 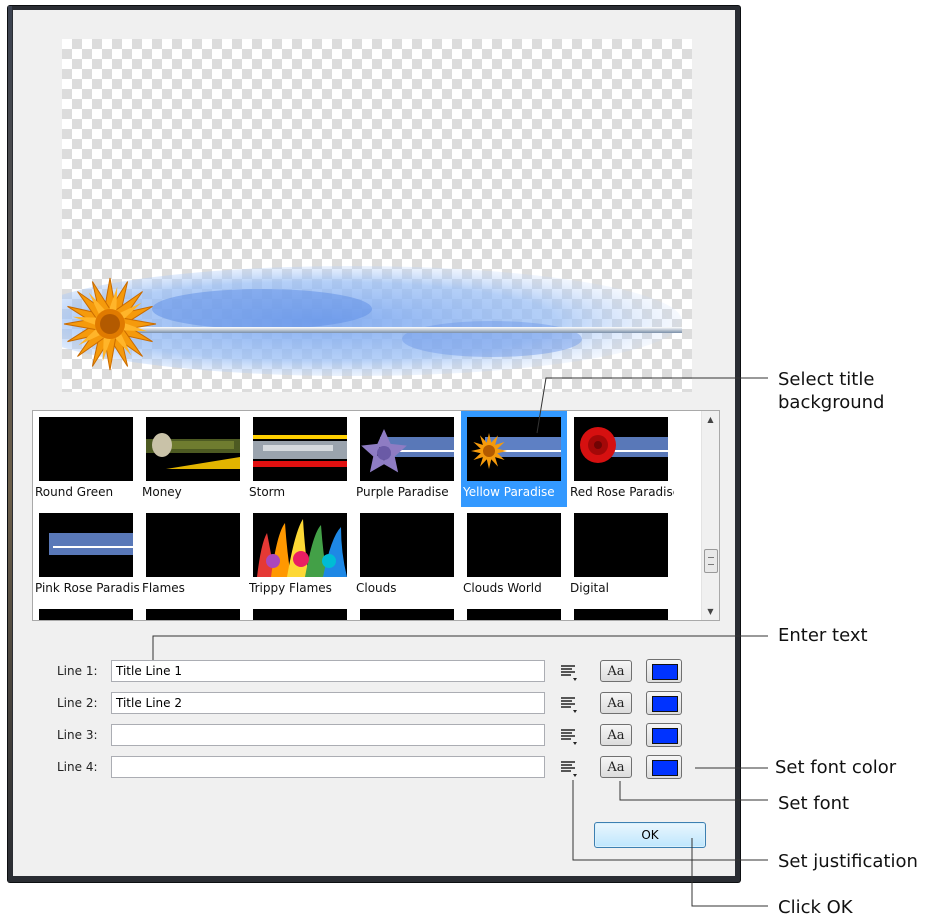 What do you see at coordinates (814, 803) in the screenshot?
I see `callout-set-font: Set font` at bounding box center [814, 803].